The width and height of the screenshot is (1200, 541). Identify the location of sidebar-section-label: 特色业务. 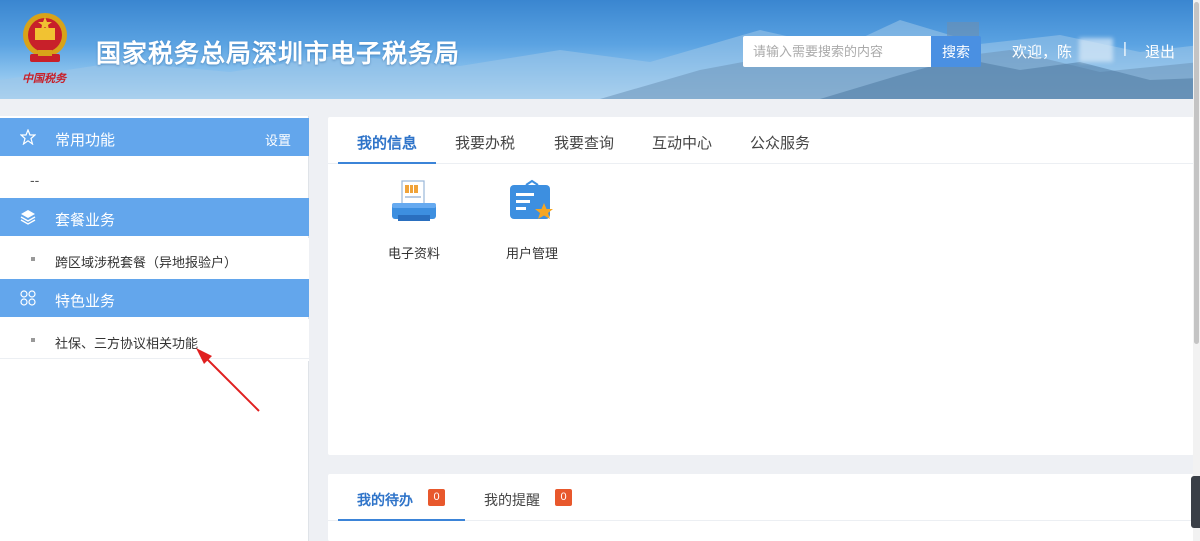
(85, 301).